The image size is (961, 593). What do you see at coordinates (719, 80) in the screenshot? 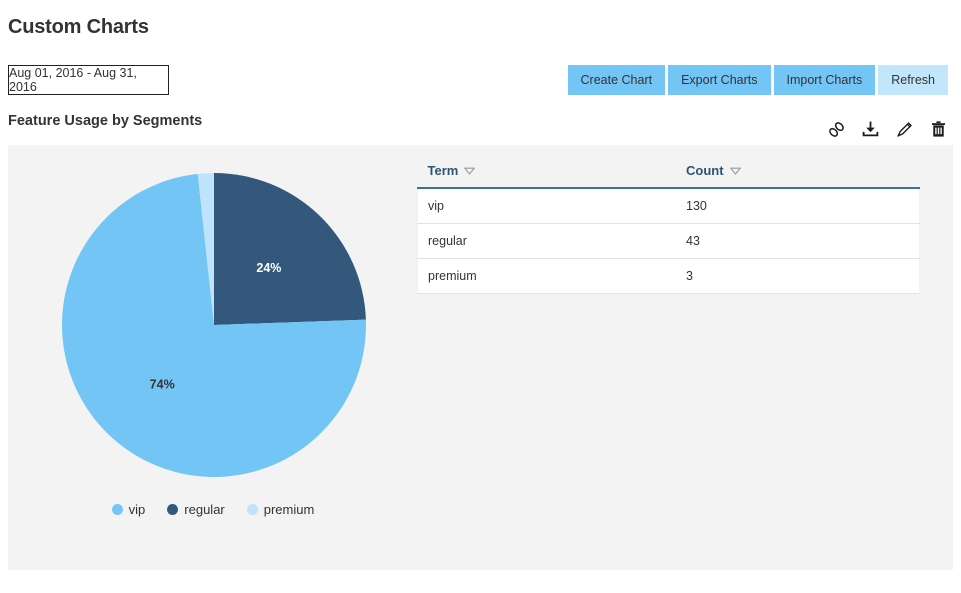
I see `export-charts-button: Export Charts` at bounding box center [719, 80].